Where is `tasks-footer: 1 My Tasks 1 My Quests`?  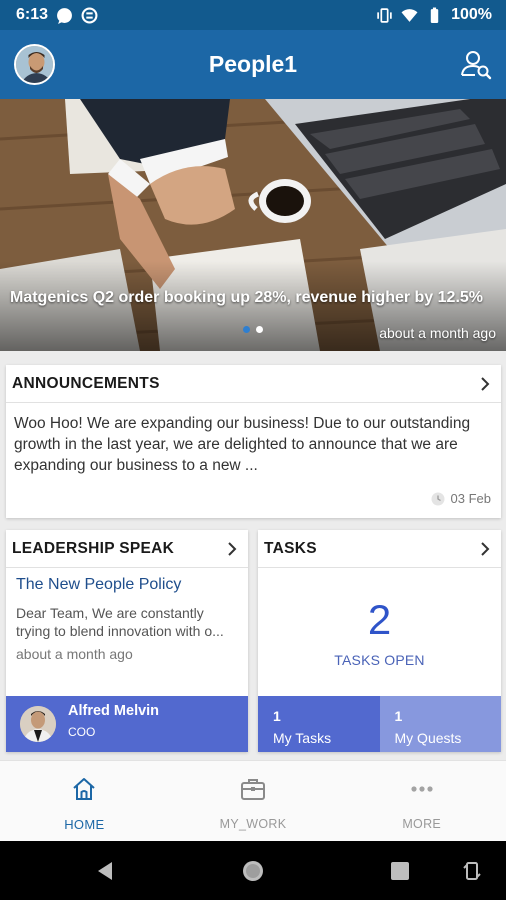 tasks-footer: 1 My Tasks 1 My Quests is located at coordinates (379, 724).